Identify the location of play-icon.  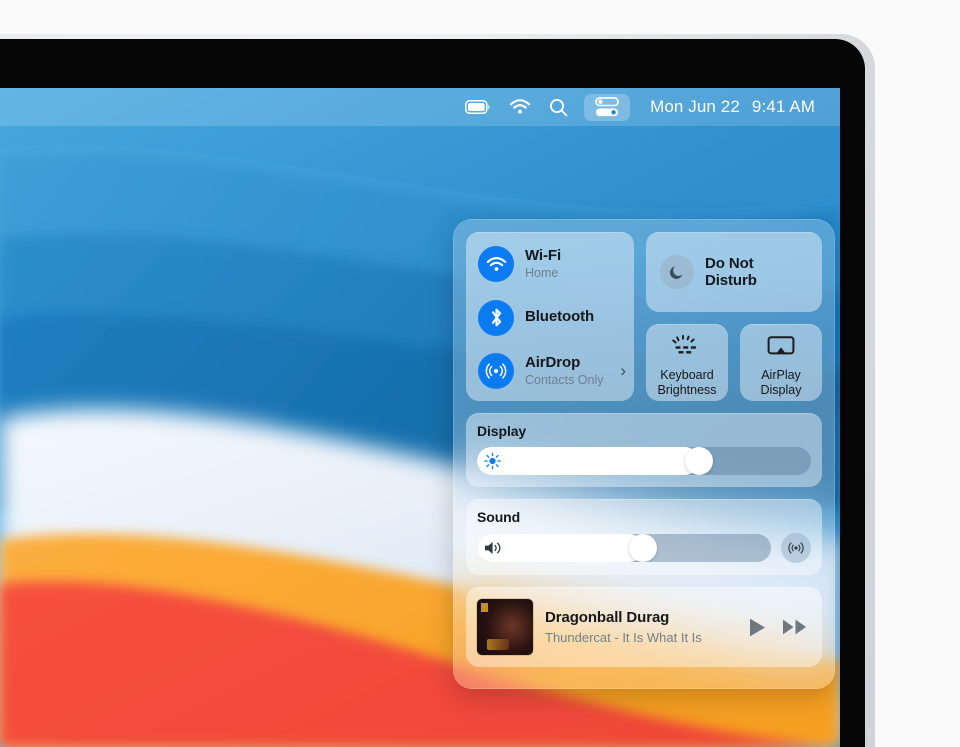
(757, 627).